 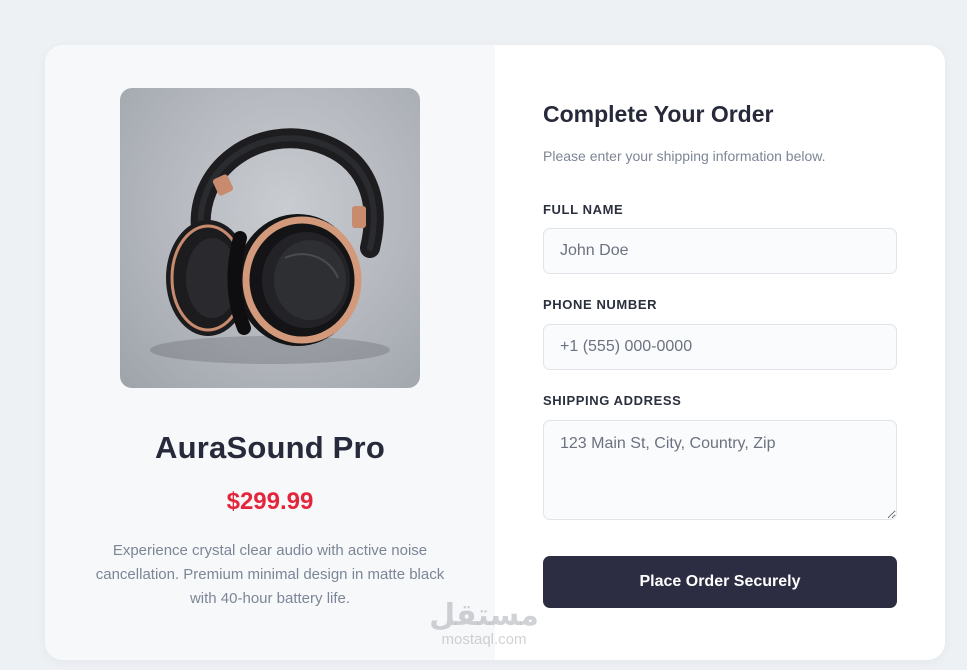 I want to click on shipping-address-label: SHIPPING ADDRESS, so click(x=612, y=400).